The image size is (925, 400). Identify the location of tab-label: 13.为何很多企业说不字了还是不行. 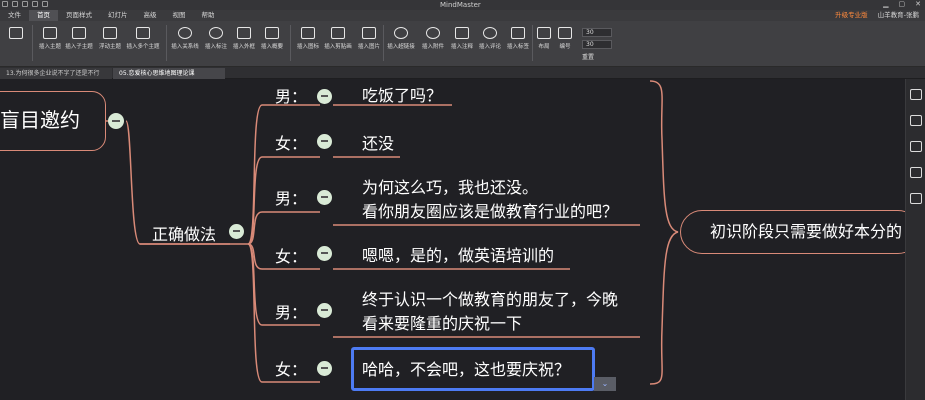
(53, 73).